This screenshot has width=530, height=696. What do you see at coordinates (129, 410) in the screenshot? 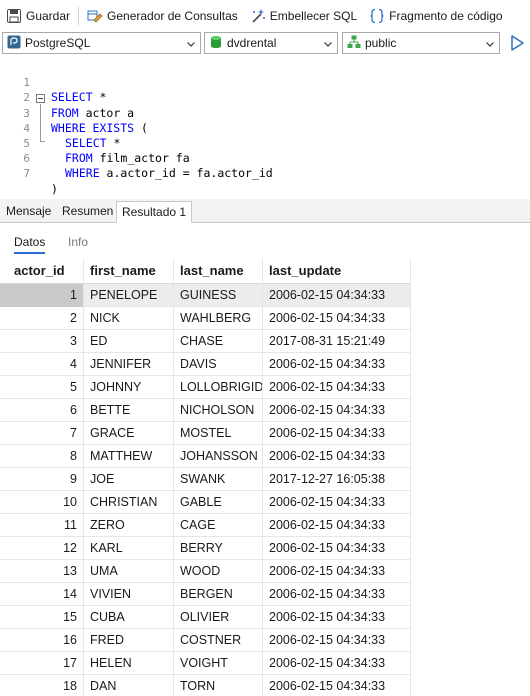
I see `table-cell: BETTE` at bounding box center [129, 410].